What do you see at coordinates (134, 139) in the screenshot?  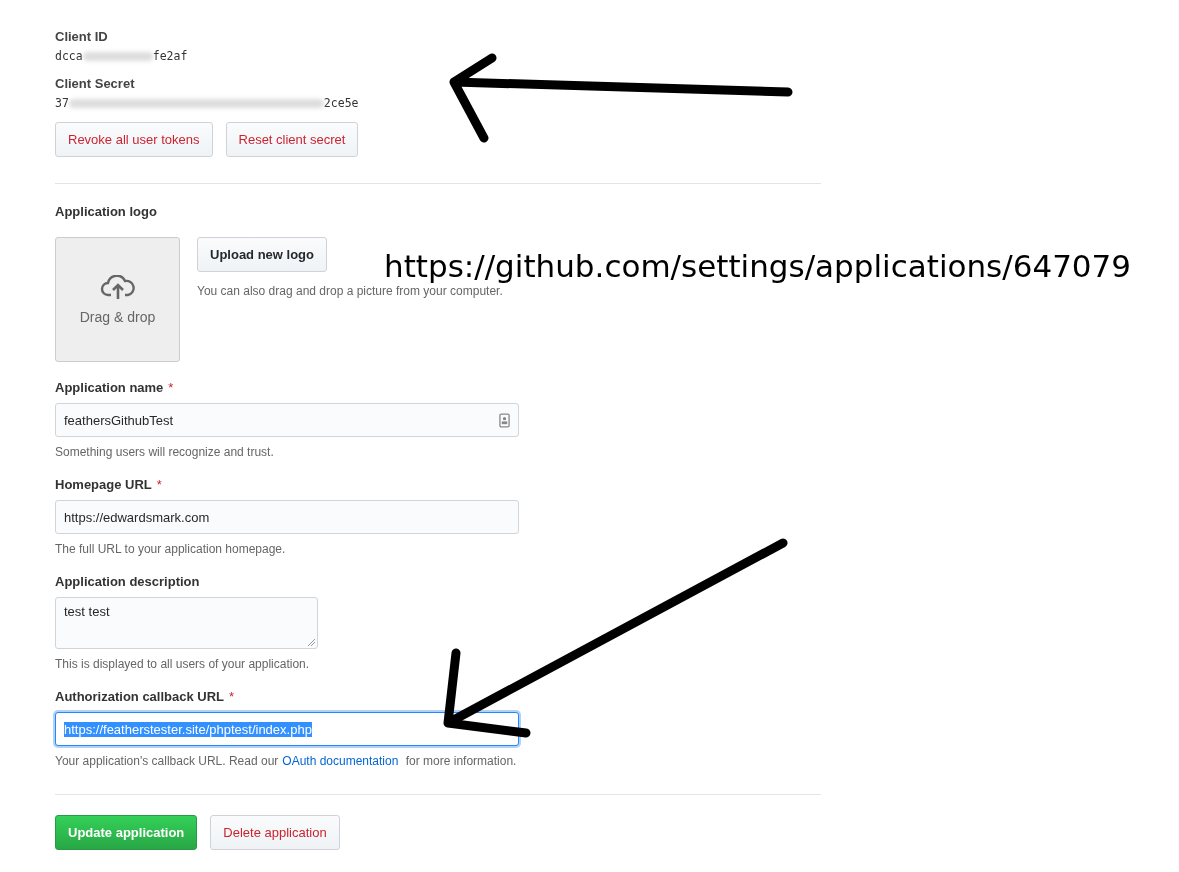 I see `credential-button: Revoke all user tokens` at bounding box center [134, 139].